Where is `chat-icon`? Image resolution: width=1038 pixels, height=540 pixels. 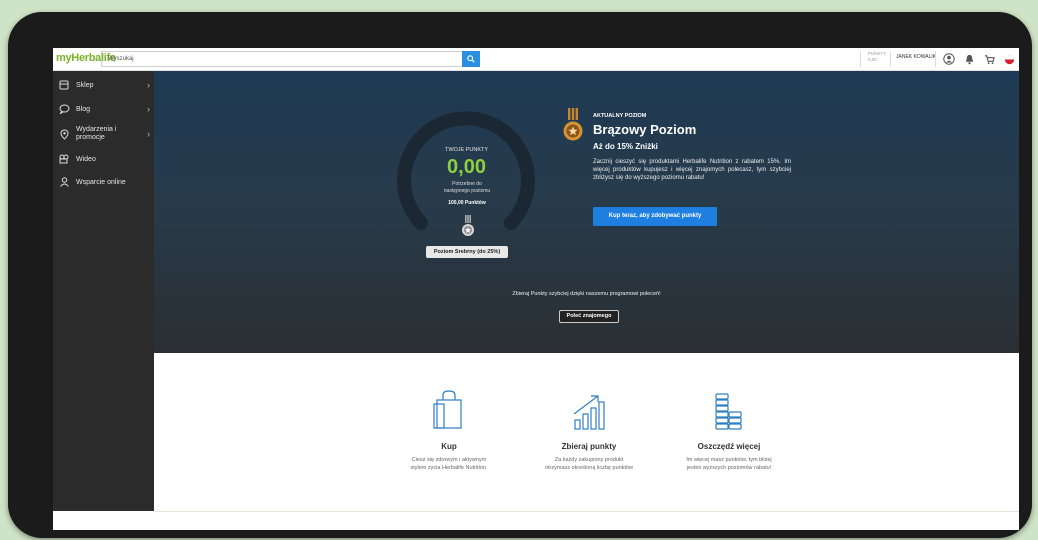
chat-icon is located at coordinates (64, 109).